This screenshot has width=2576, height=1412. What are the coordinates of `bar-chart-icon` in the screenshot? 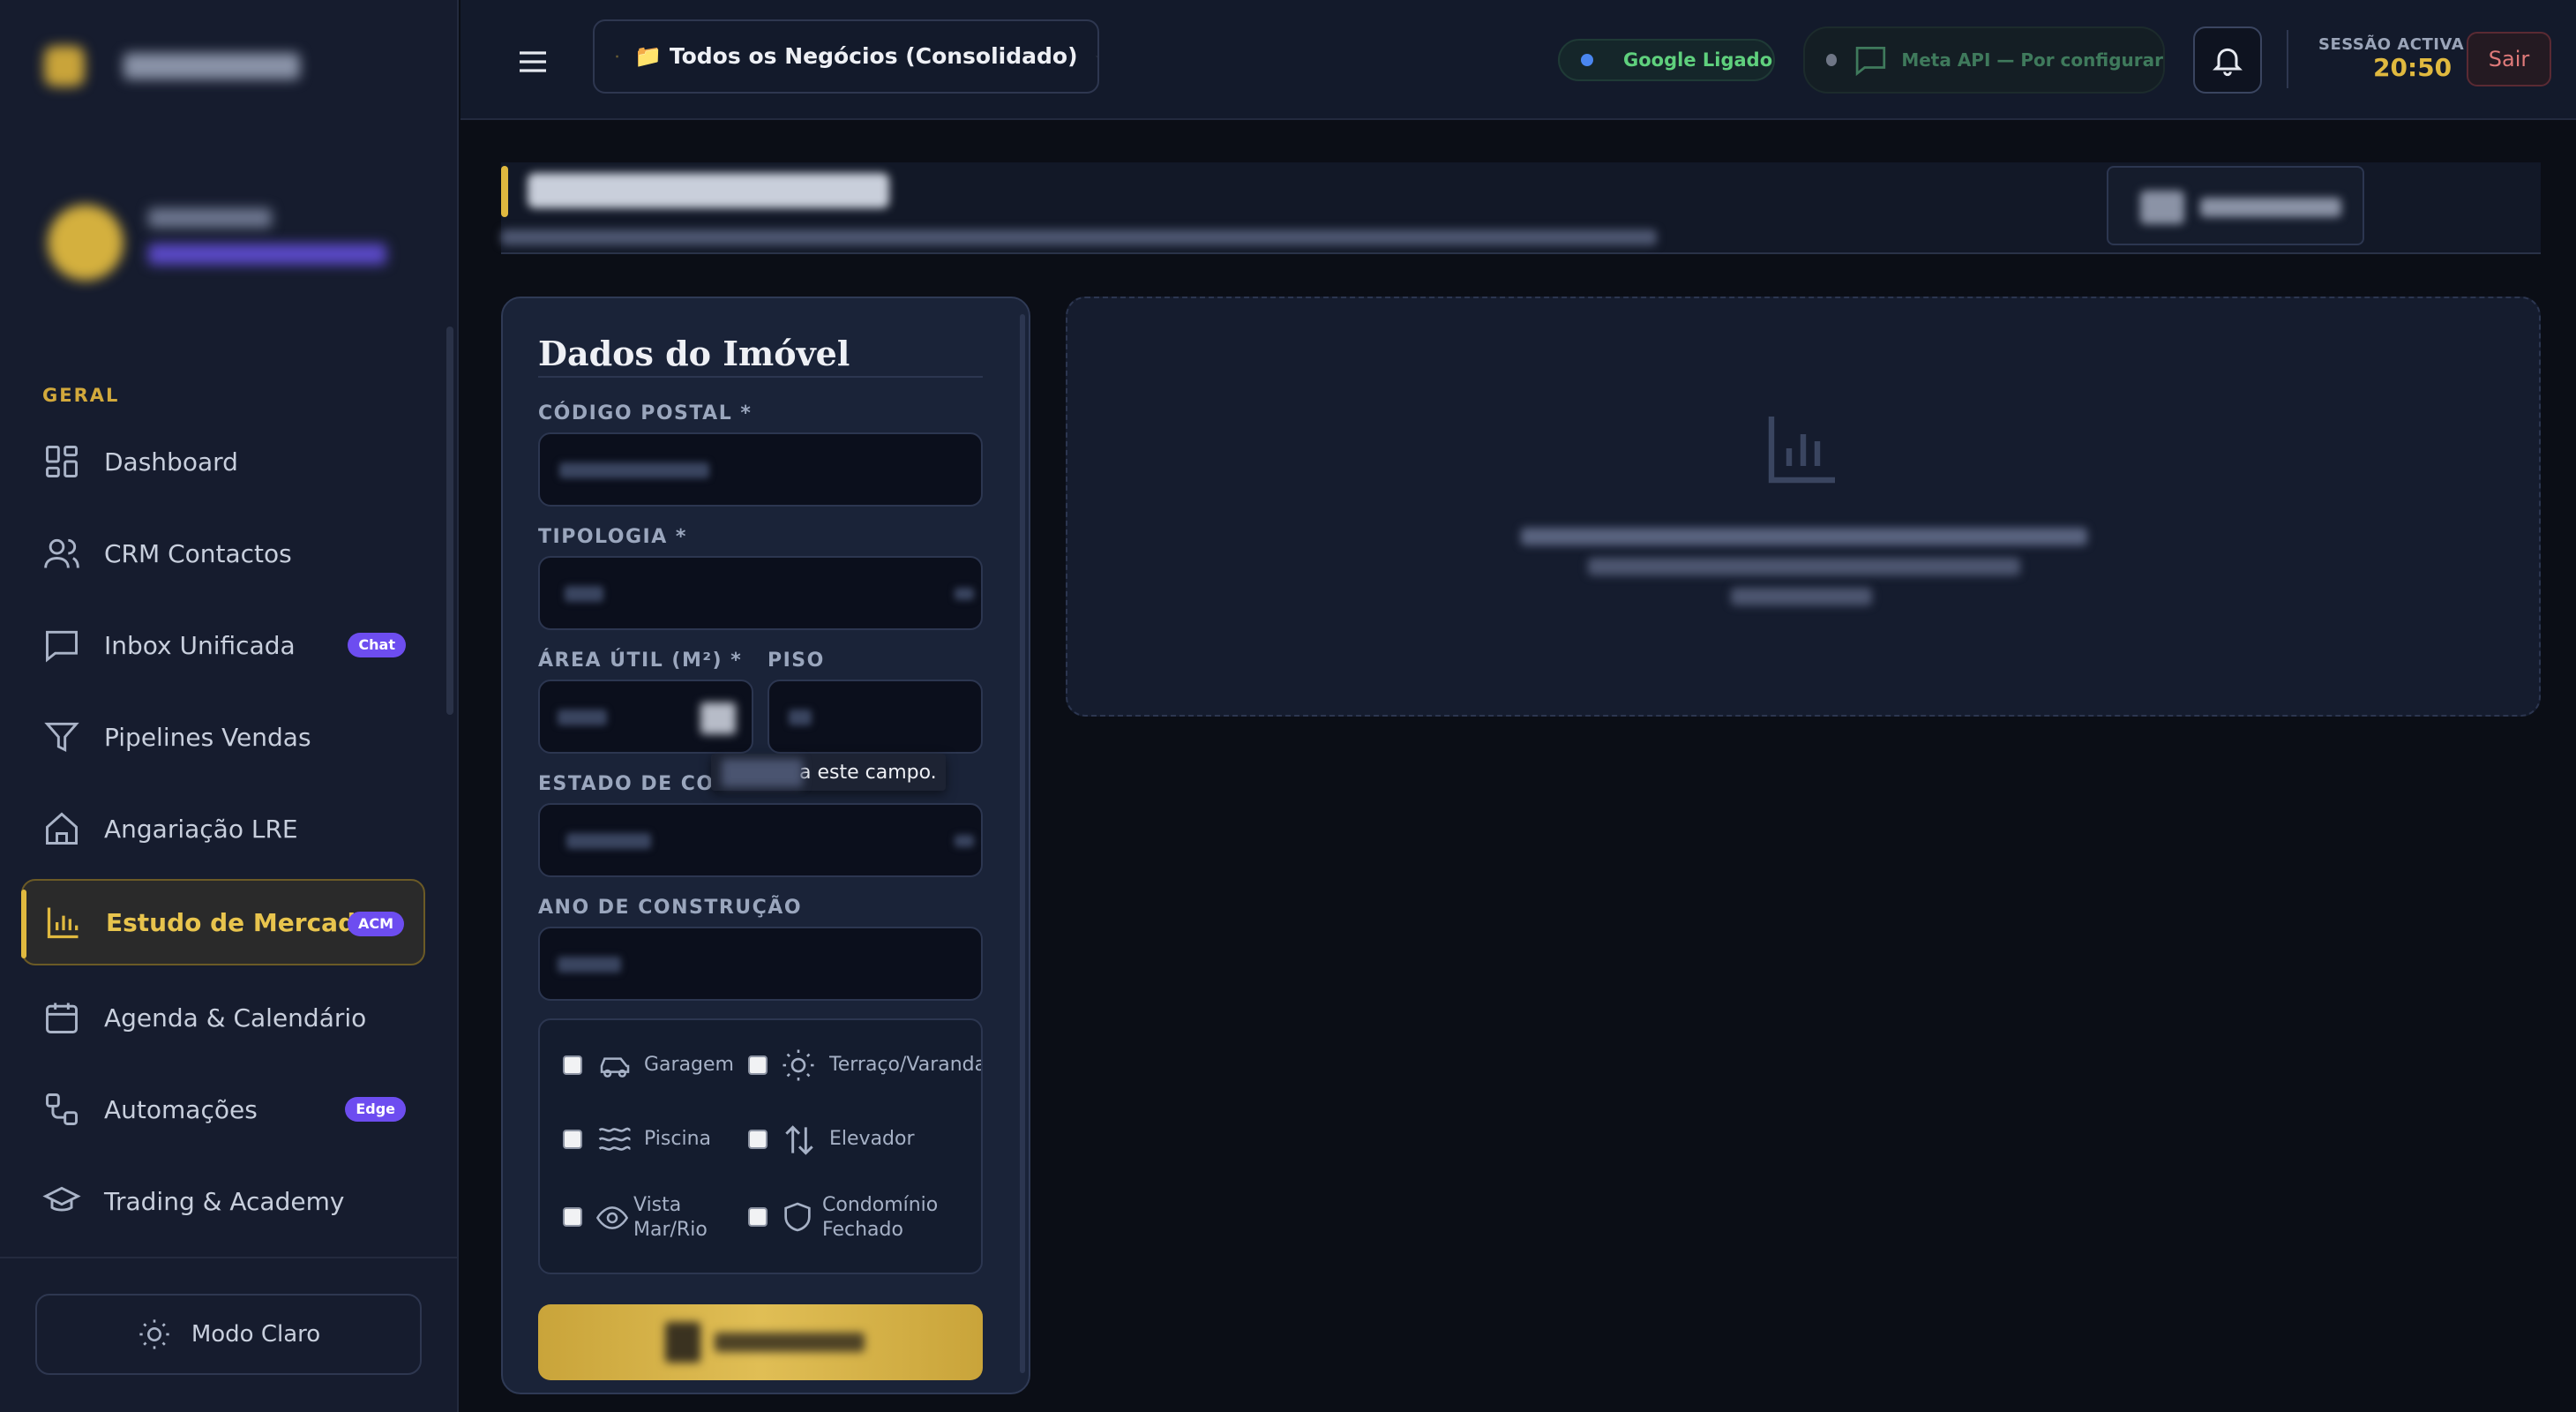 It's located at (63, 923).